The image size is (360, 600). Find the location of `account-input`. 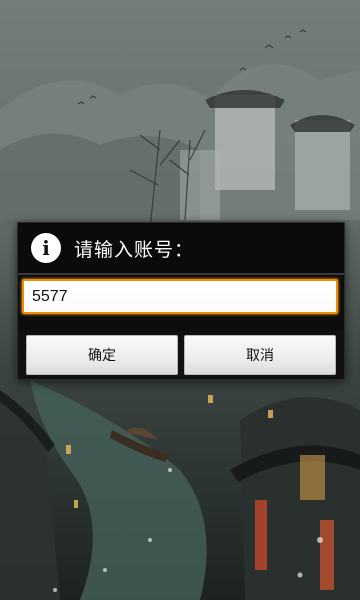

account-input is located at coordinates (180, 296).